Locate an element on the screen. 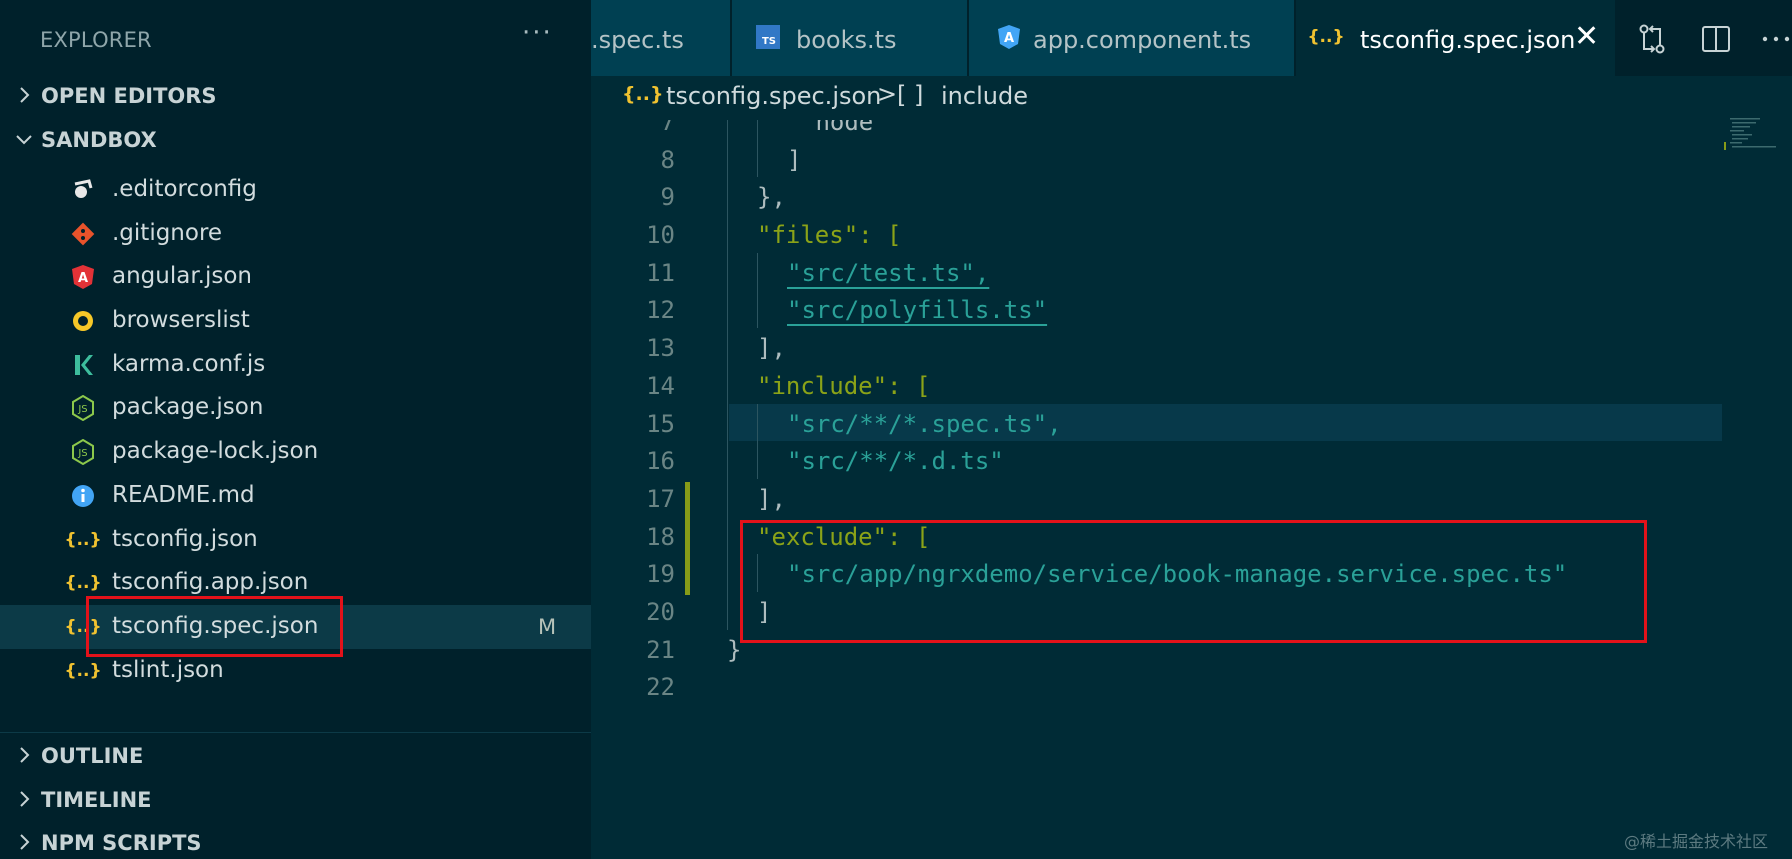  typescript-icon: TS is located at coordinates (768, 37).